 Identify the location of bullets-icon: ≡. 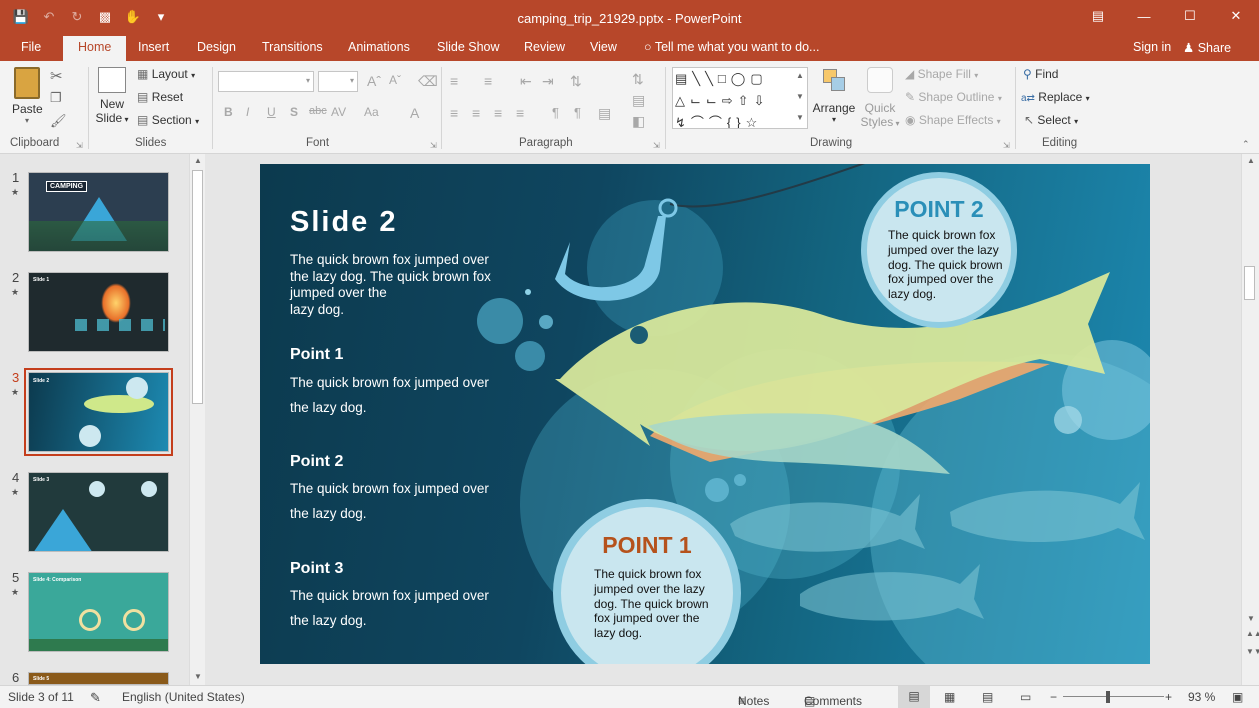
(454, 81).